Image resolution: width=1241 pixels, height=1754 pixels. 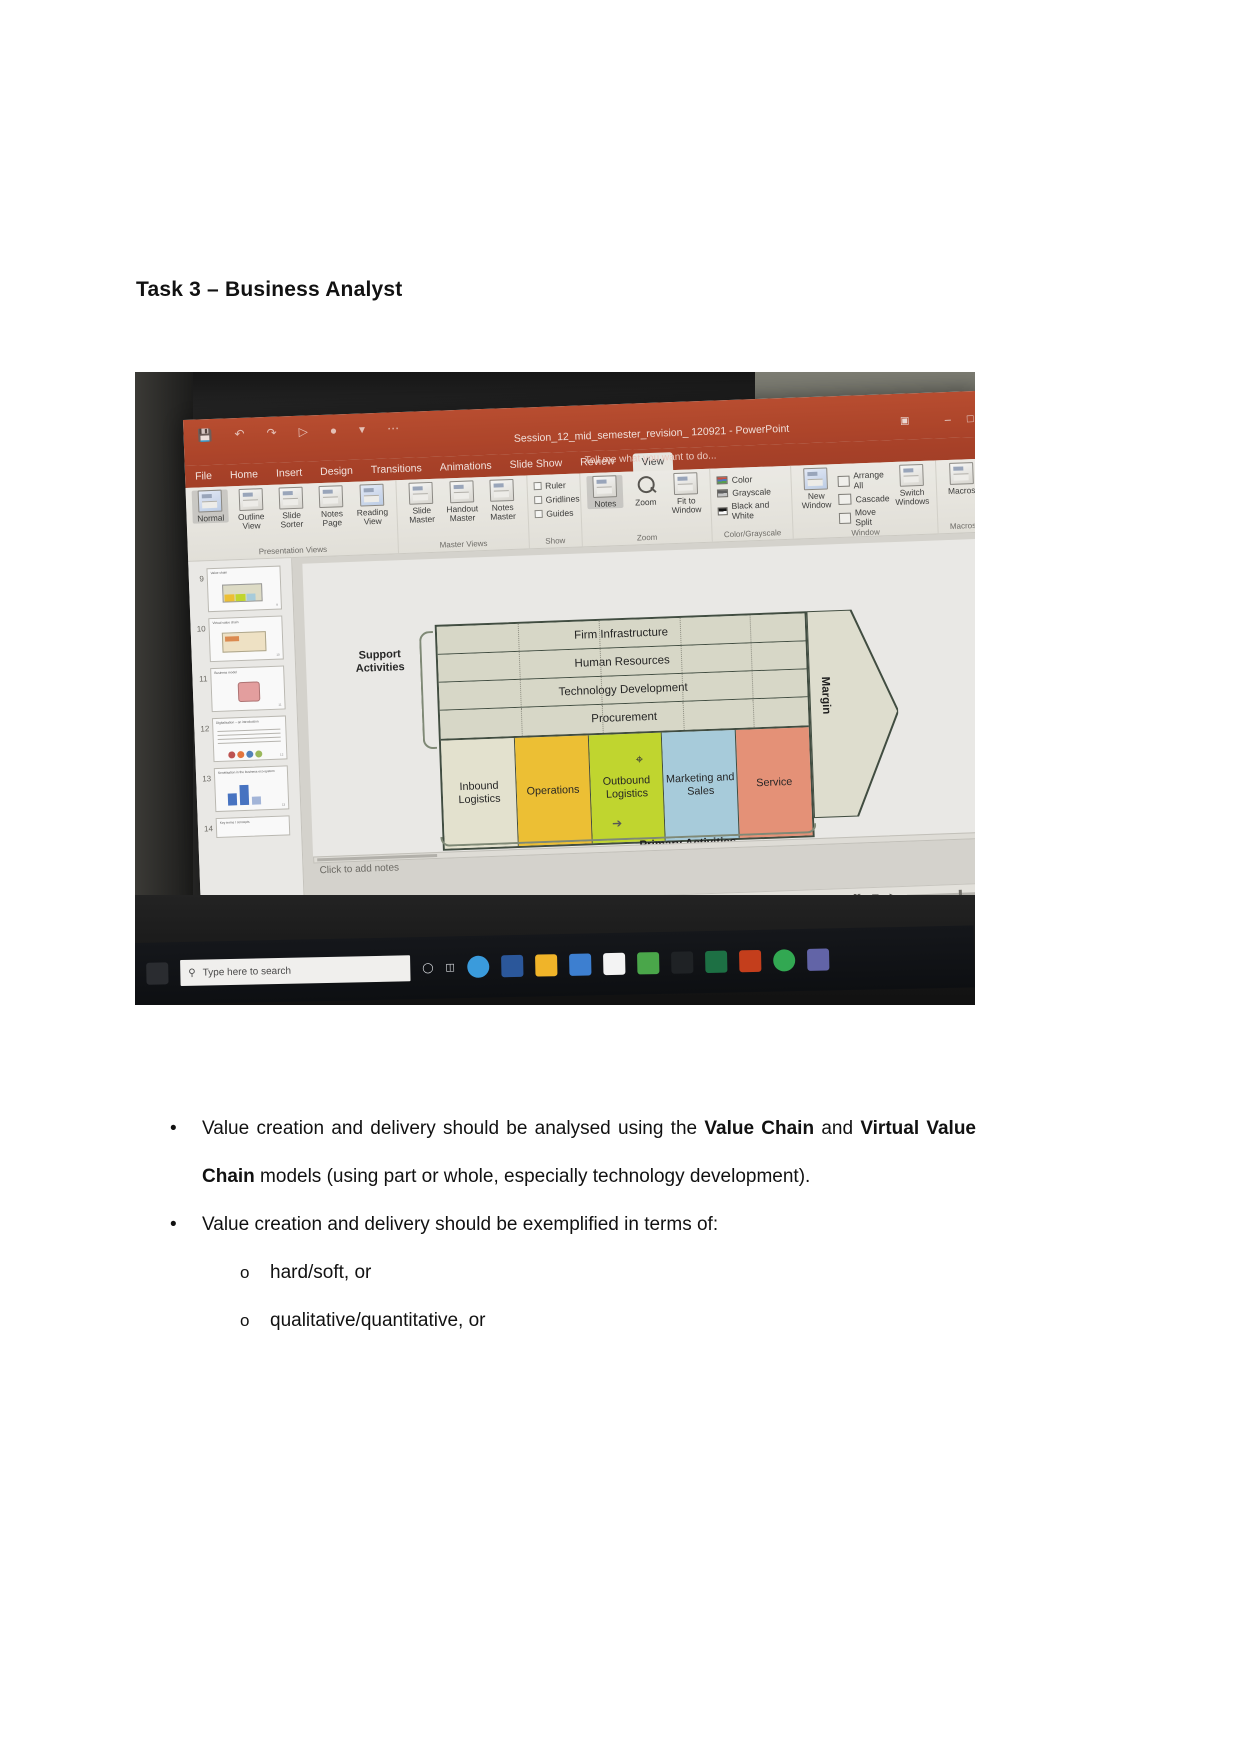 I want to click on amazon-icon, so click(x=614, y=964).